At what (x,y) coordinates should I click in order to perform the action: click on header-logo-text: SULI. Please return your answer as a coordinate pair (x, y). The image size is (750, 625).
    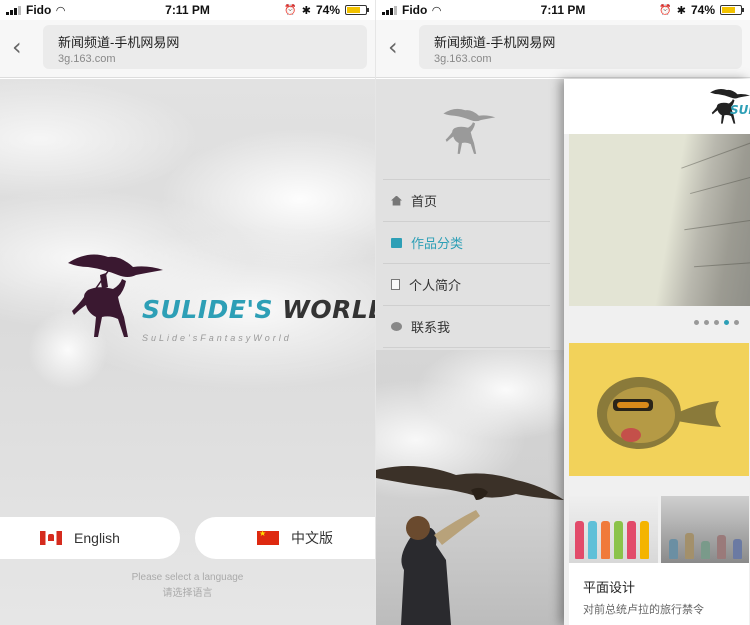
    Looking at the image, I should click on (740, 110).